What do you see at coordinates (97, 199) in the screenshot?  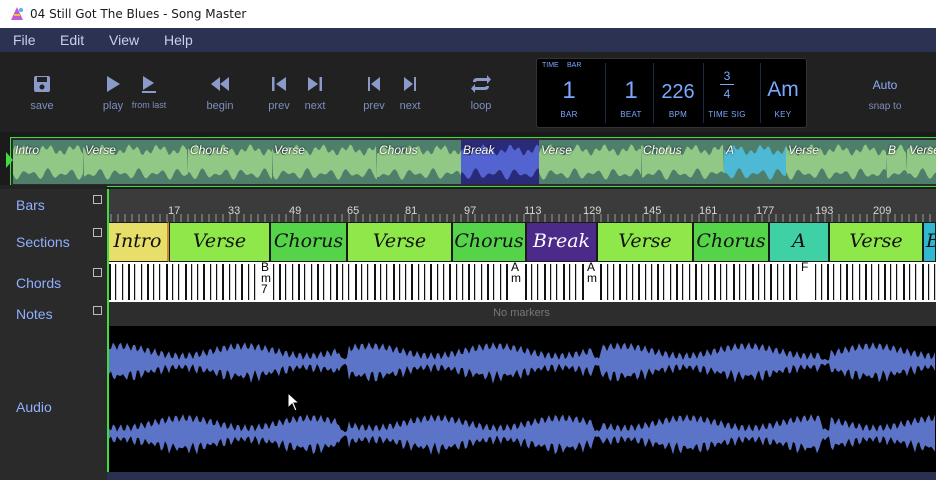 I see `bars-toggle-checkbox` at bounding box center [97, 199].